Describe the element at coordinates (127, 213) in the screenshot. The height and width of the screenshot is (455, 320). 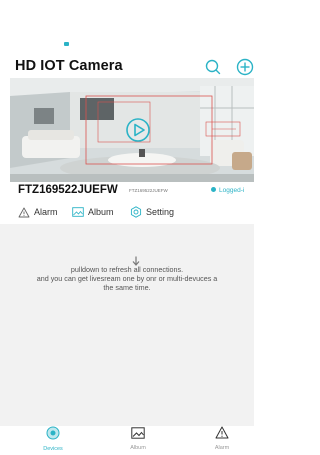
I see `device-actions: Alarm Album Setting` at that location.